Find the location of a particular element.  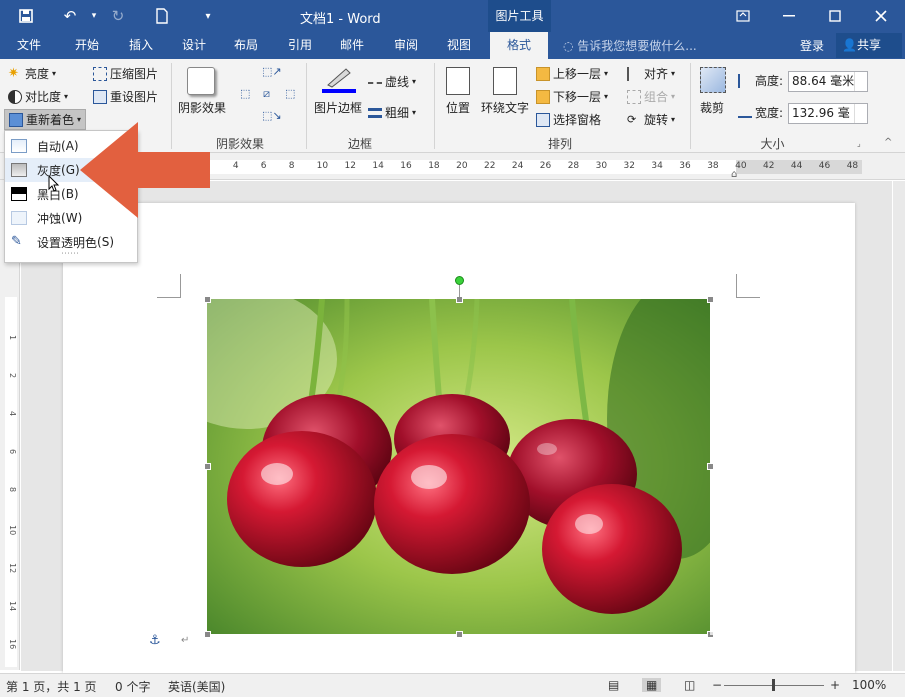

recolor-button: 重新着色 ▾ is located at coordinates (45, 119).